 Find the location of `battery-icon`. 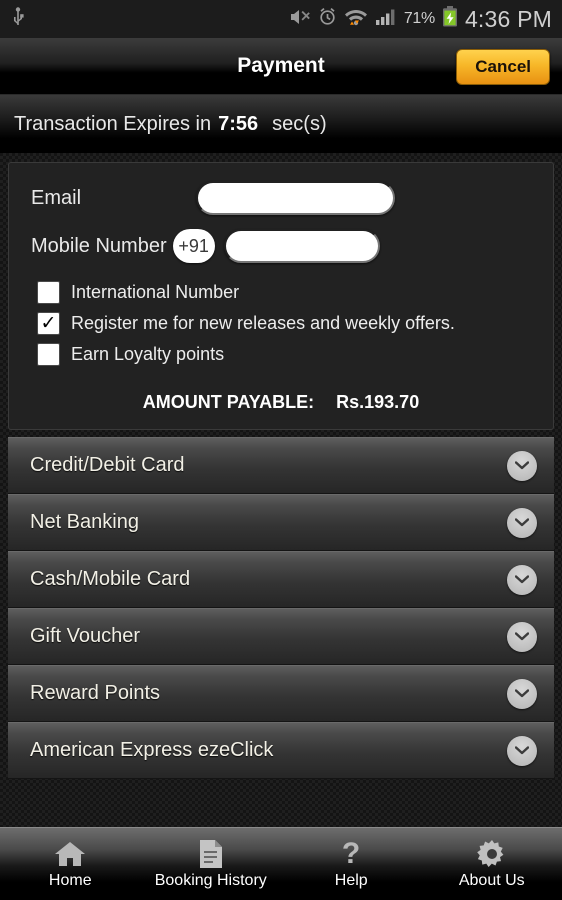

battery-icon is located at coordinates (450, 19).